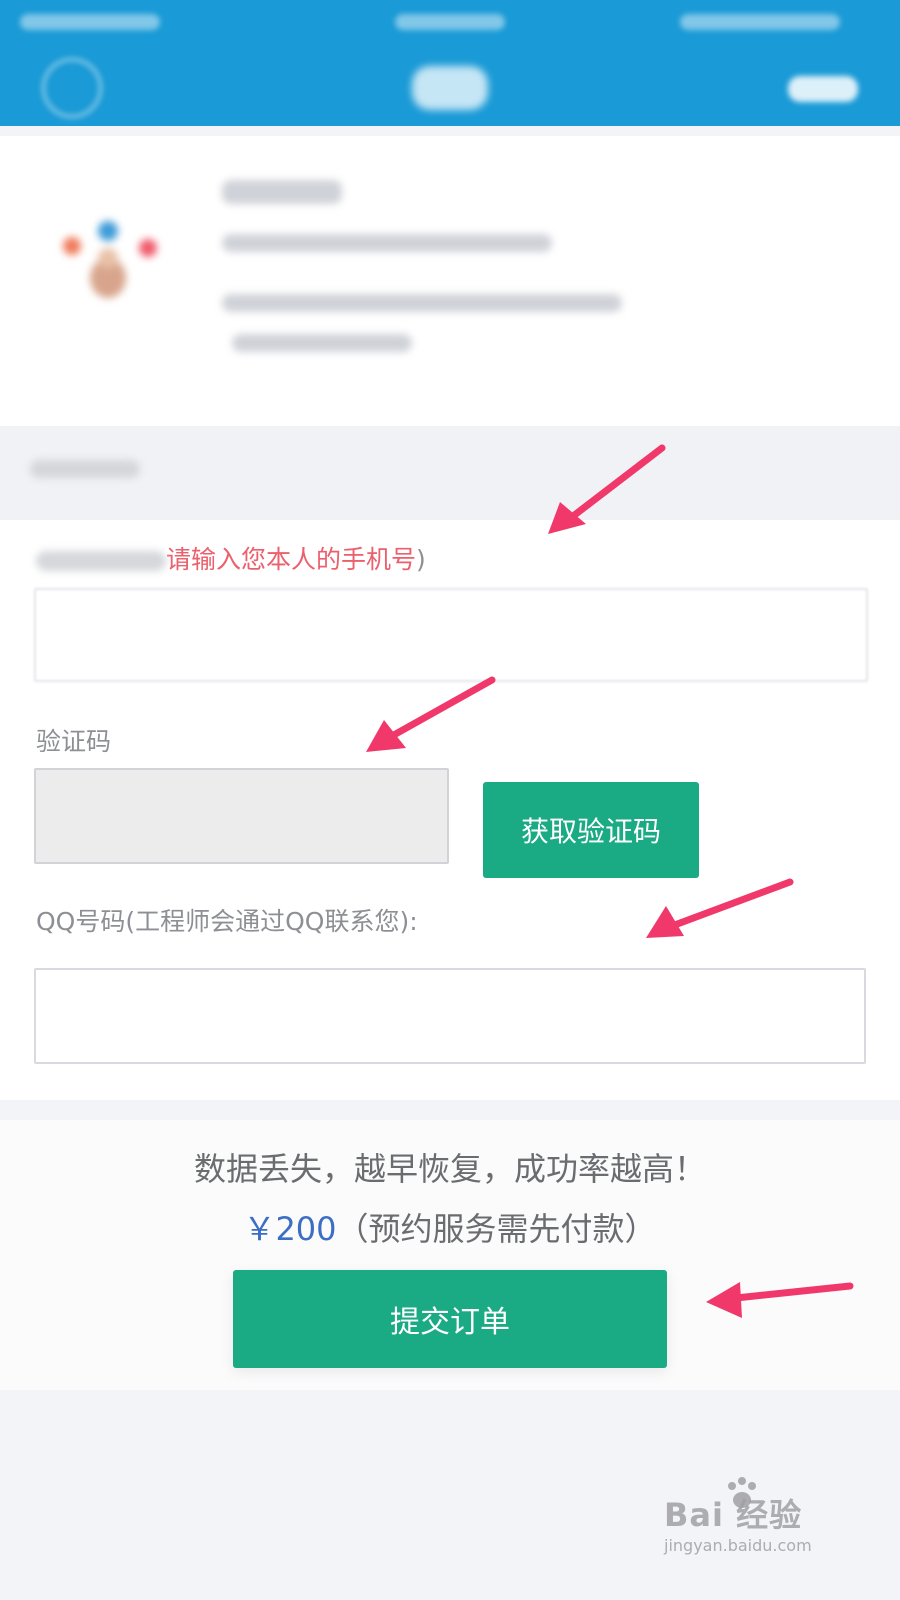  What do you see at coordinates (450, 473) in the screenshot?
I see `section-header` at bounding box center [450, 473].